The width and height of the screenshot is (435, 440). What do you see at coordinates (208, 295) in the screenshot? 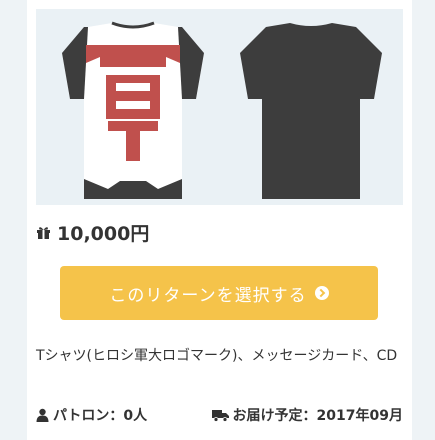
I see `select-reward-label: このリターンを選択する` at bounding box center [208, 295].